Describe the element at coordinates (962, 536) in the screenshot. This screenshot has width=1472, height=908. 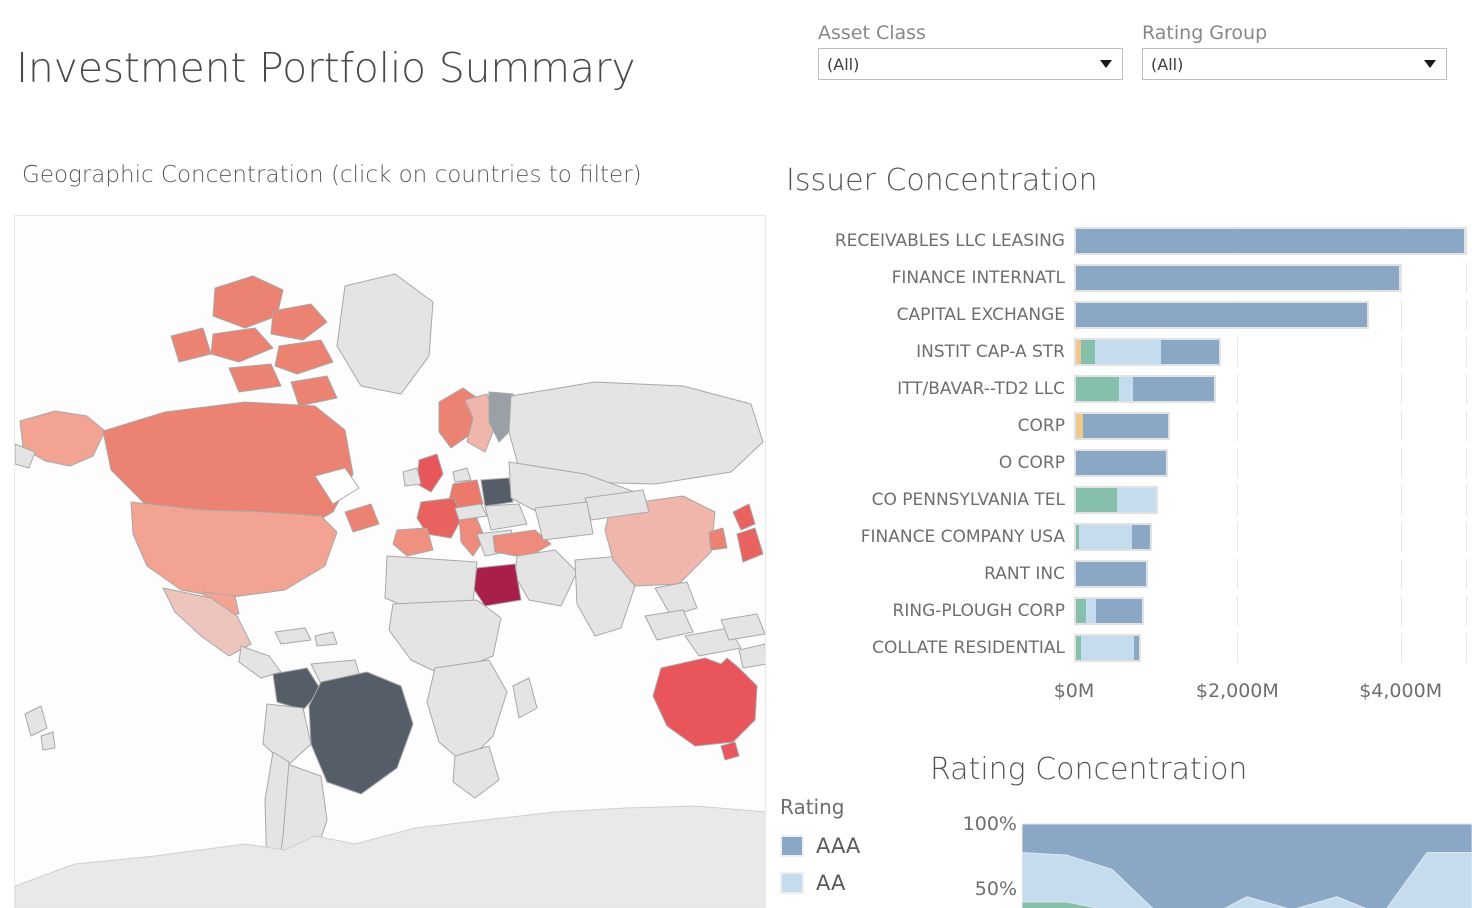
I see `issuer-bar-label: FINANCE COMPANY USA` at that location.